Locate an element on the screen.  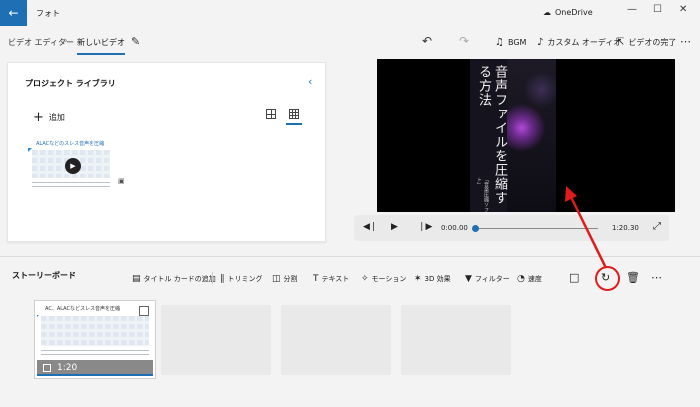
trim-icon: ∥ is located at coordinates (222, 279).